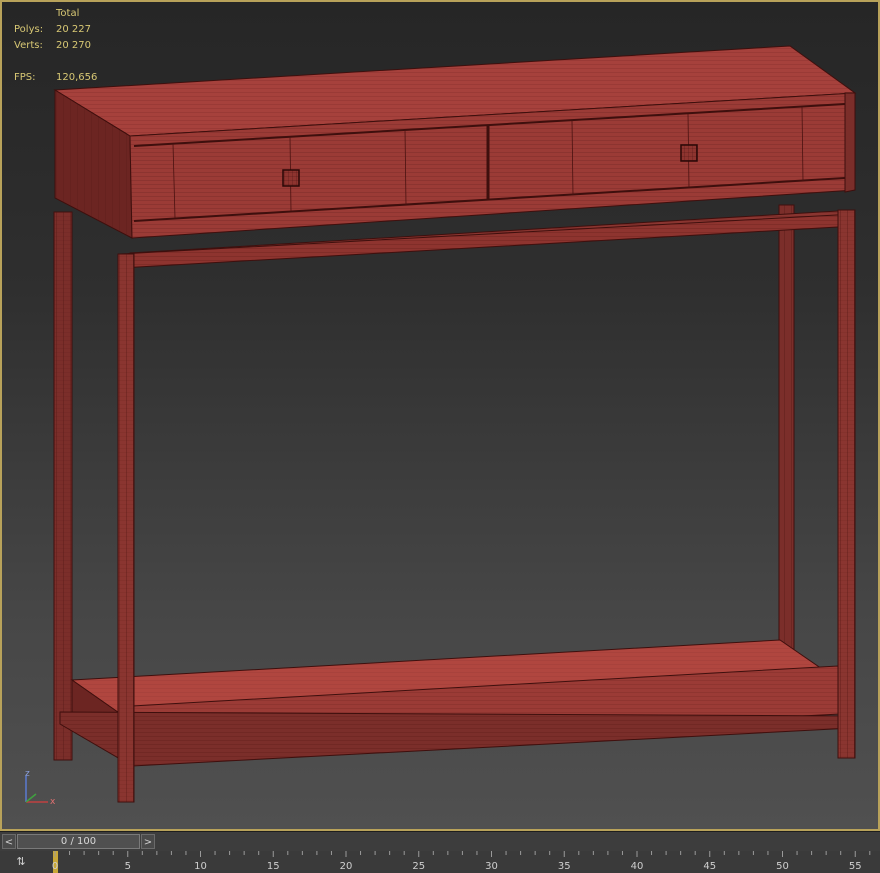  I want to click on ruler-label: 25, so click(418, 866).